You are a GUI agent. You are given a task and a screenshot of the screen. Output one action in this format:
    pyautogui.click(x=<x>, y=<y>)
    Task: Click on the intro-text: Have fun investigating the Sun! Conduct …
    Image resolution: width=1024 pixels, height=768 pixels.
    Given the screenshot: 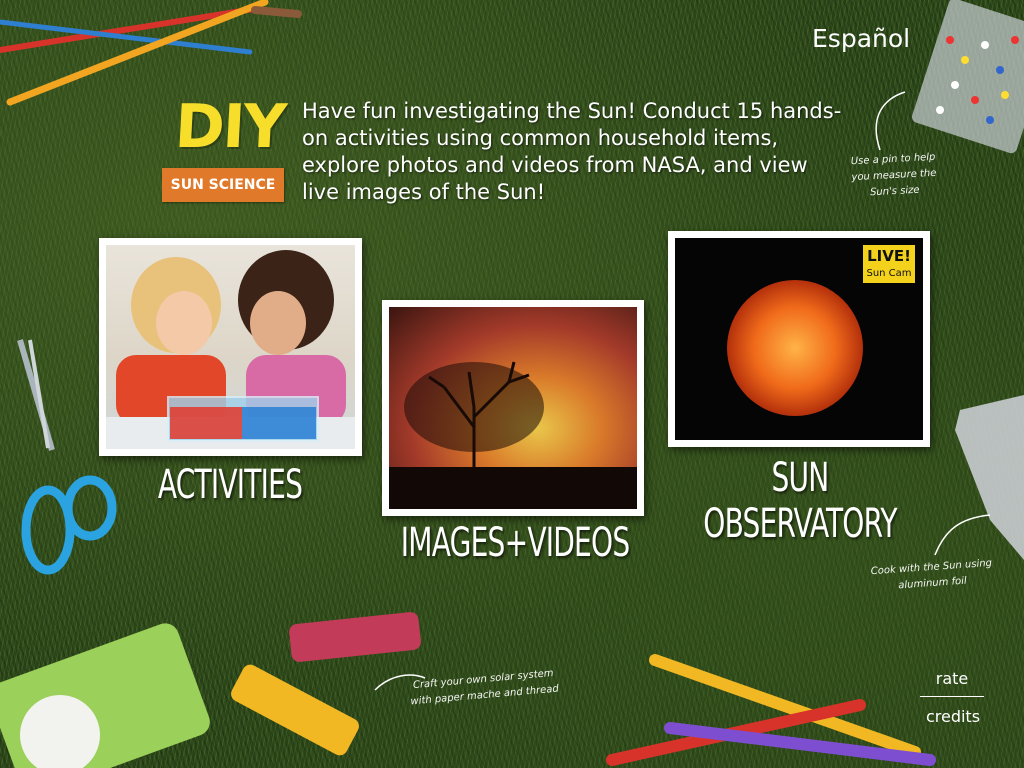 What is the action you would take?
    pyautogui.click(x=572, y=151)
    